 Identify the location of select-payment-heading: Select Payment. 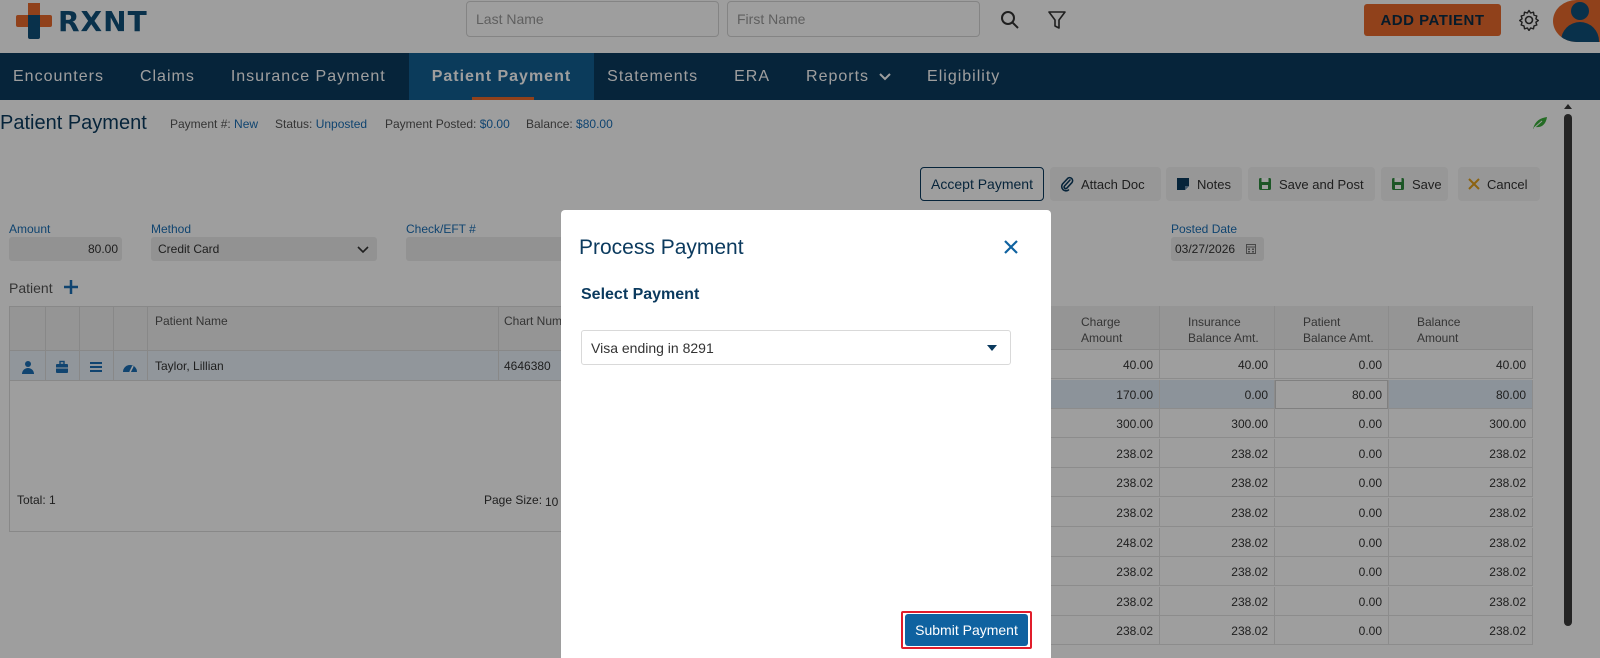
(640, 294).